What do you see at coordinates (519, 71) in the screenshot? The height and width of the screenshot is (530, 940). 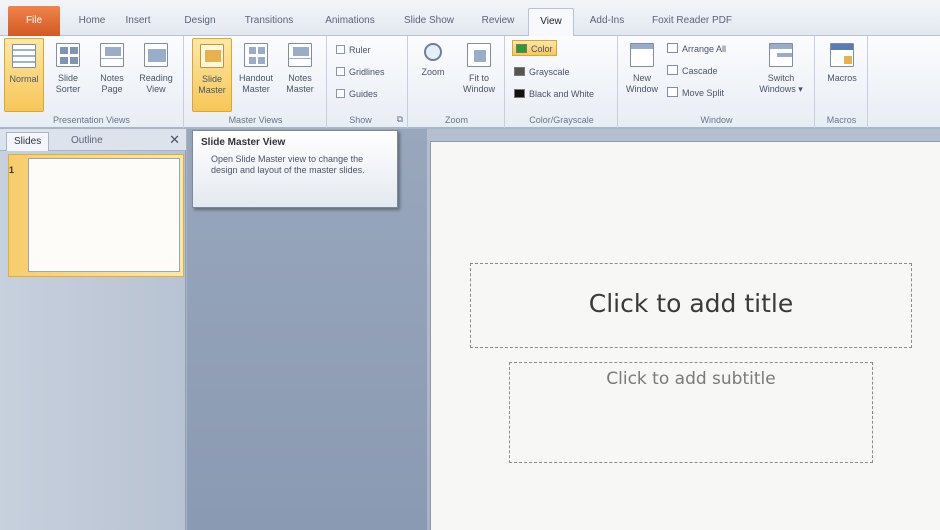 I see `grayscale-swatch-icon` at bounding box center [519, 71].